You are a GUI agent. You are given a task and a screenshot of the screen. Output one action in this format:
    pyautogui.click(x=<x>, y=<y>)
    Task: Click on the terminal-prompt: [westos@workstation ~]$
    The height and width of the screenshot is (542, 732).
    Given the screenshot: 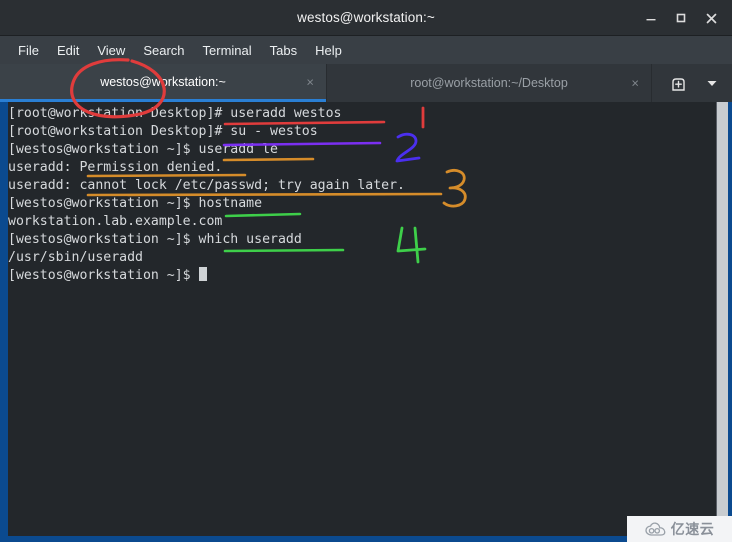 What is the action you would take?
    pyautogui.click(x=103, y=275)
    